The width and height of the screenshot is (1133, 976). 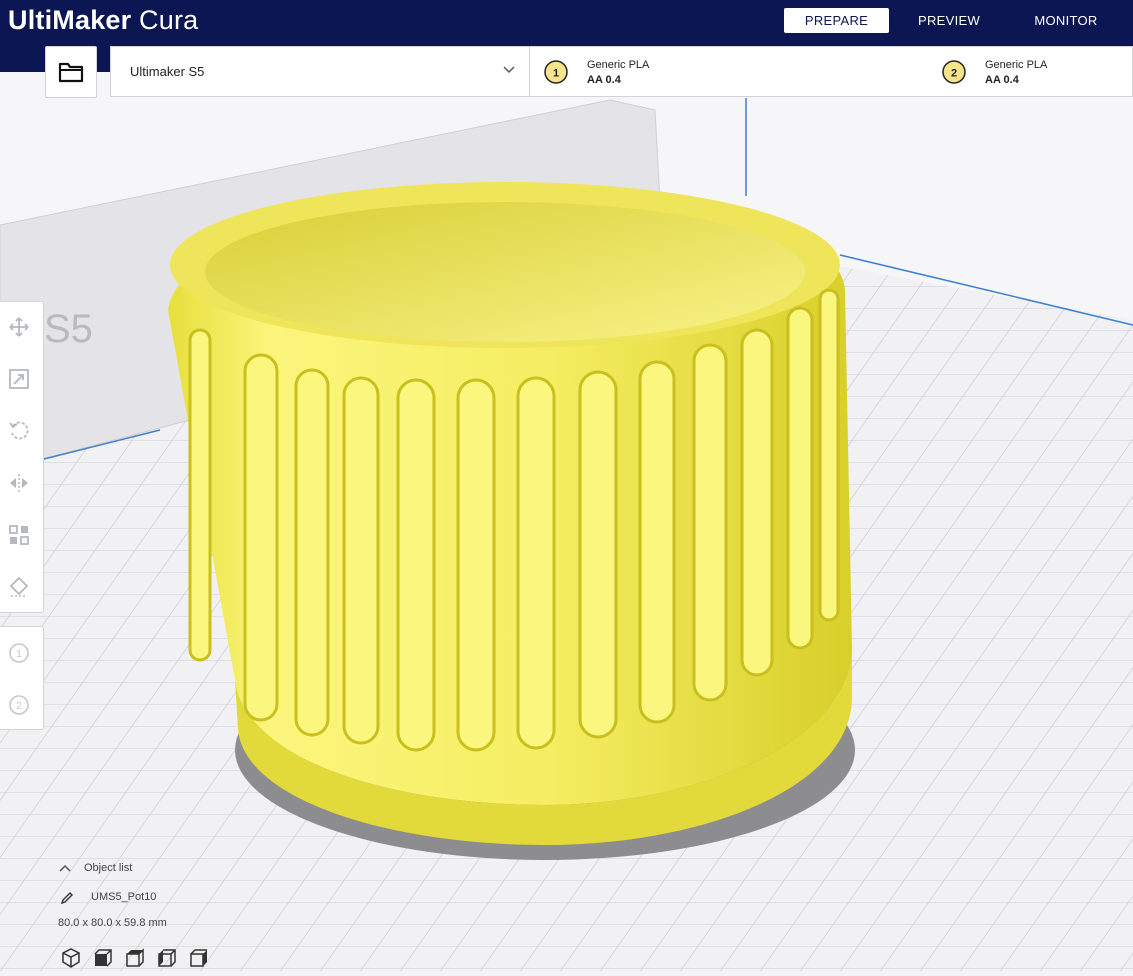 I want to click on folder-icon, so click(x=71, y=72).